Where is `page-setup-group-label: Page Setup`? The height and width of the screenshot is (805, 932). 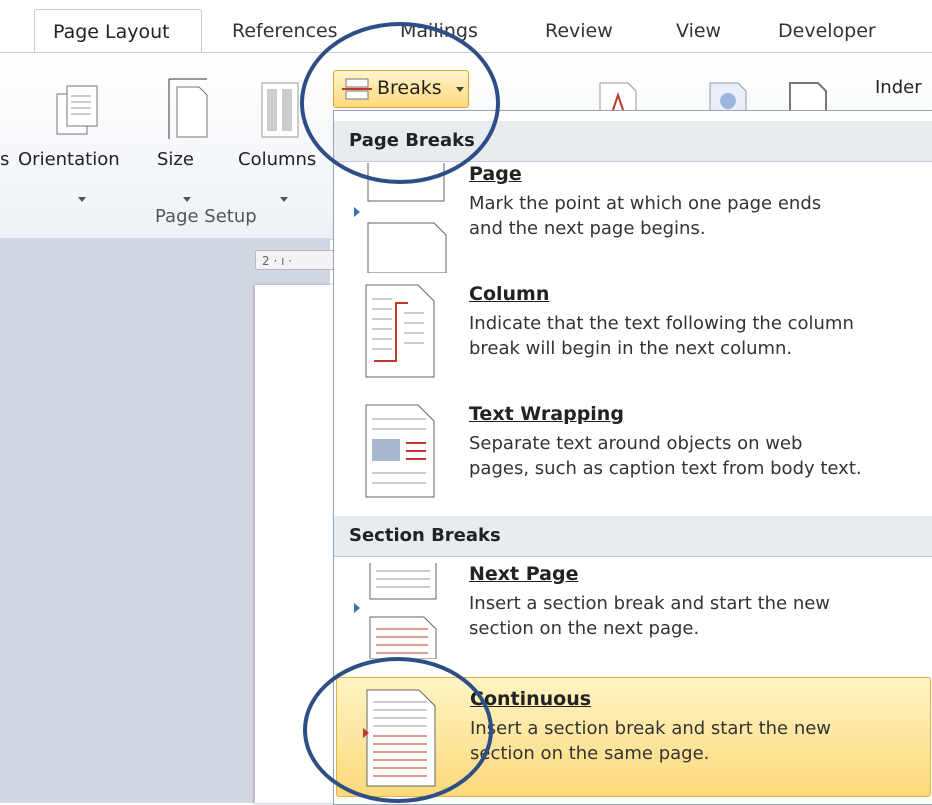 page-setup-group-label: Page Setup is located at coordinates (206, 216).